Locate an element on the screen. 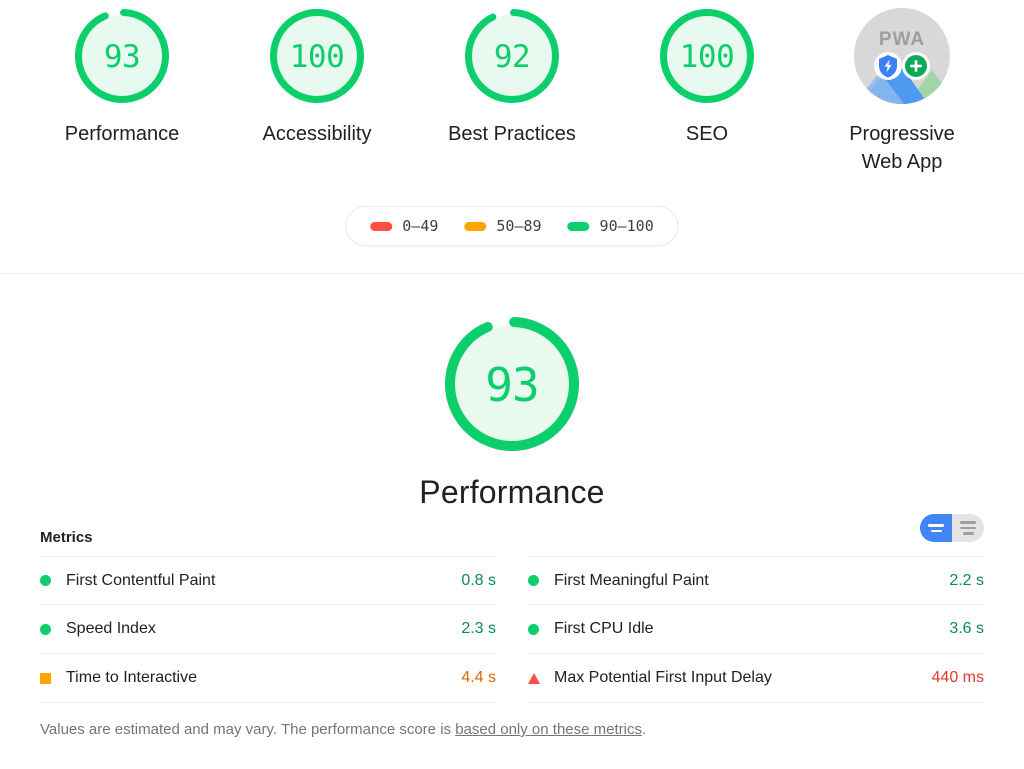 The height and width of the screenshot is (769, 1024). toggle-detailed-view is located at coordinates (968, 528).